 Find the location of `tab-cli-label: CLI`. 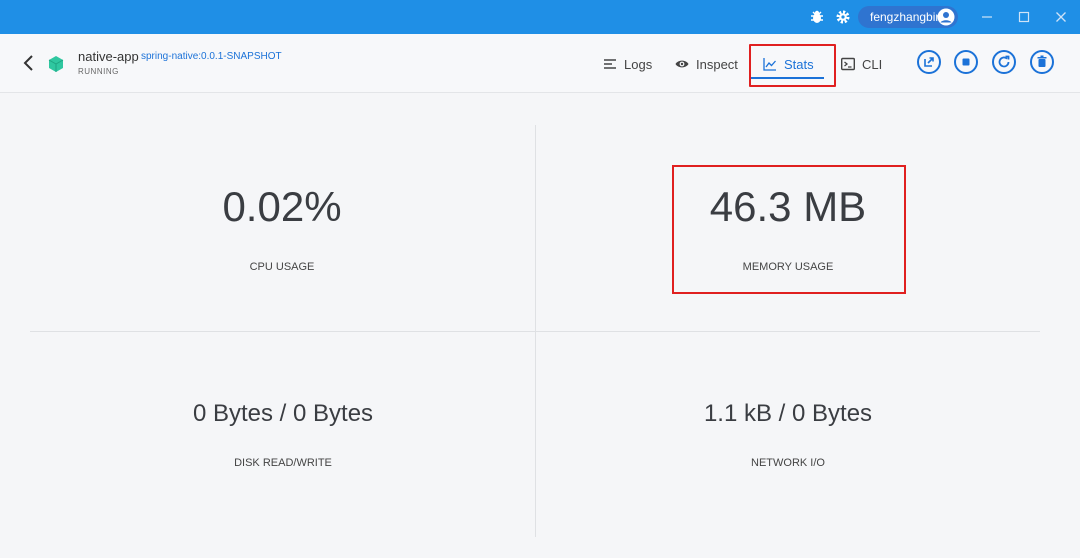

tab-cli-label: CLI is located at coordinates (872, 64).